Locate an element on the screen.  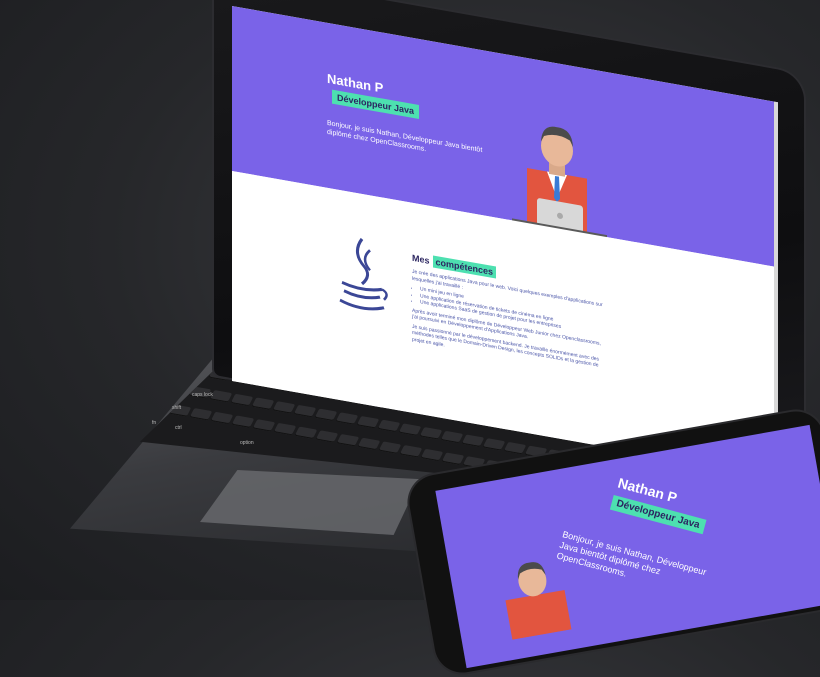
key-label-ctrl: ctrl is located at coordinates (178, 428).